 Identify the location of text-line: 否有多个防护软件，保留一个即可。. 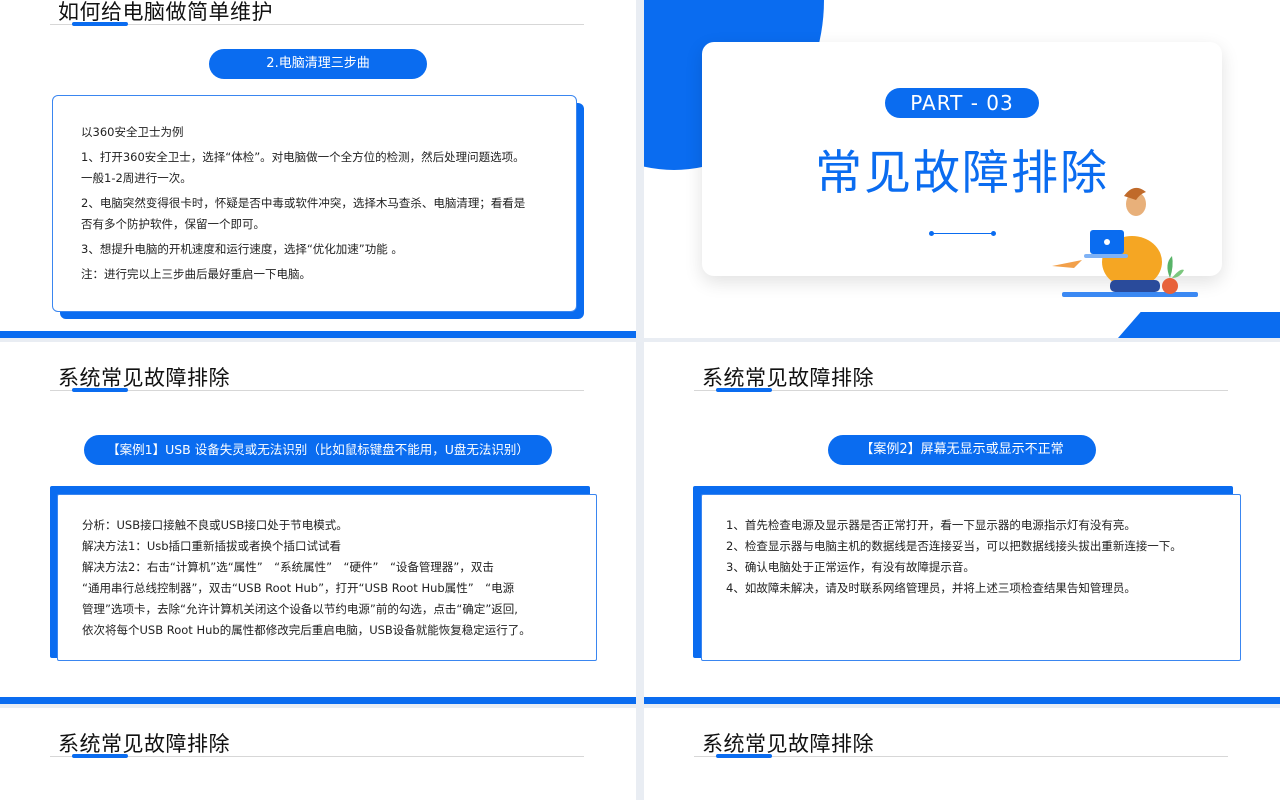
(173, 224).